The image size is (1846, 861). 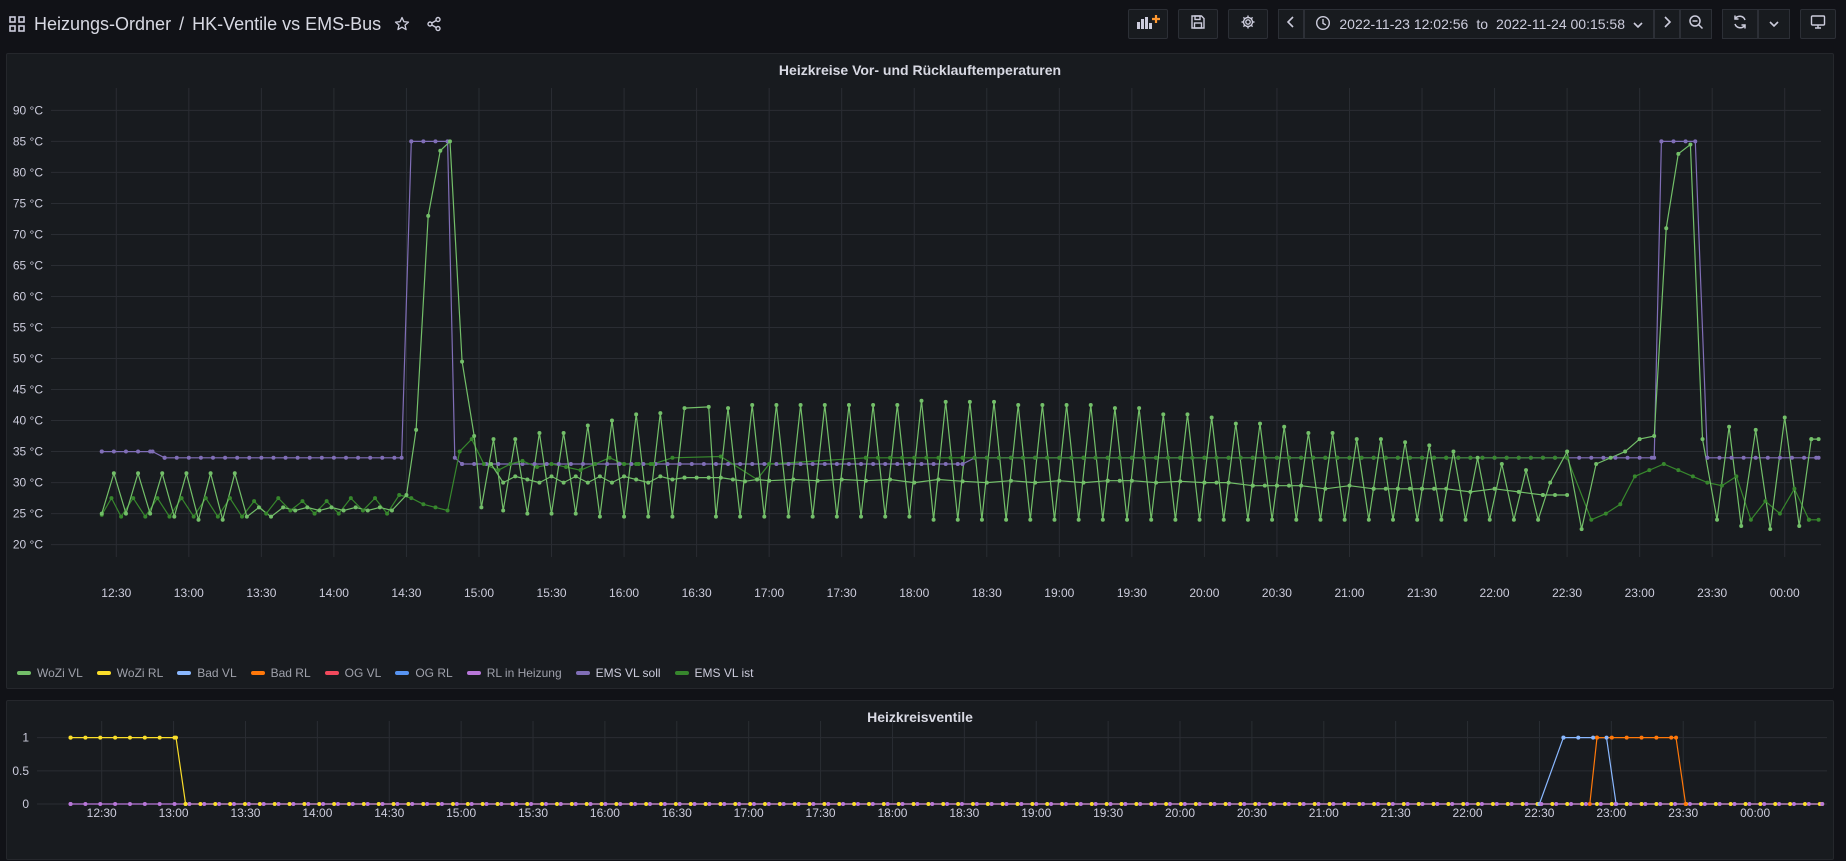 What do you see at coordinates (424, 673) in the screenshot?
I see `legend-item: OG RL` at bounding box center [424, 673].